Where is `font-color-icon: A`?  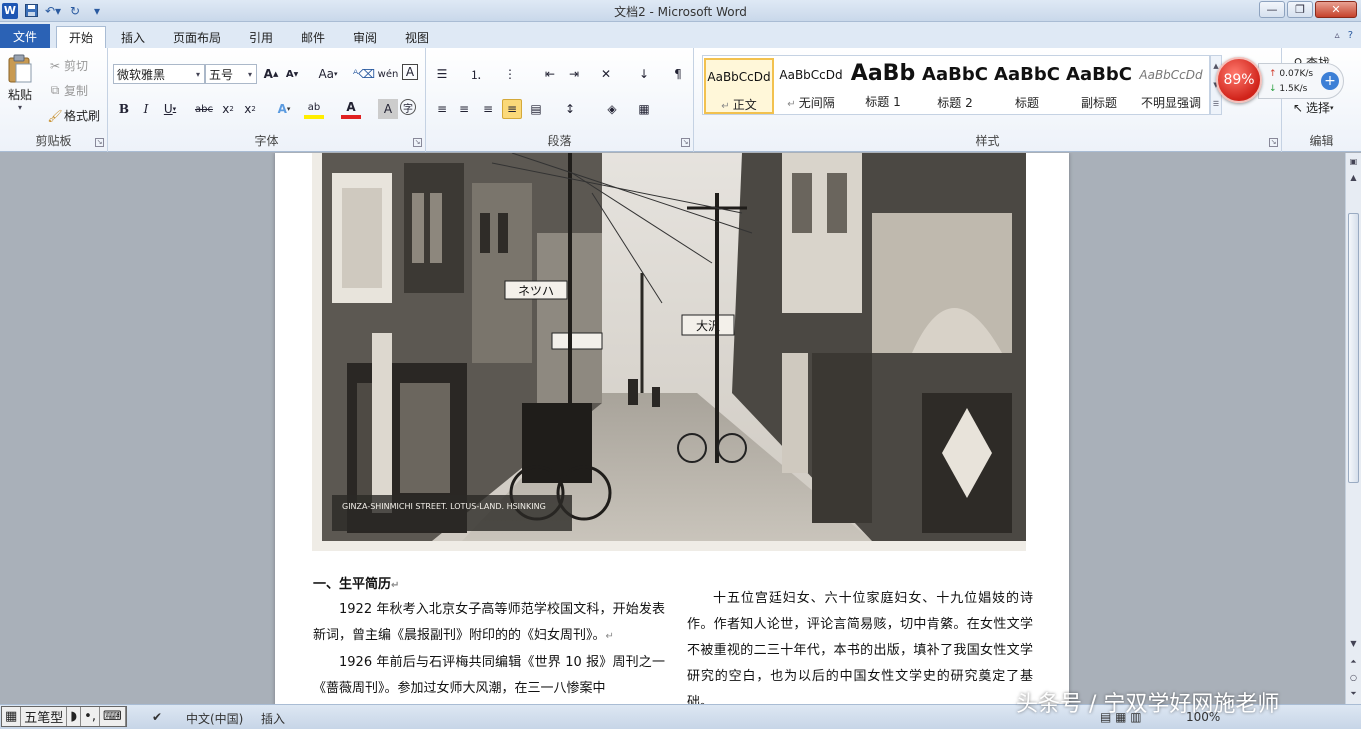
font-color-icon: A is located at coordinates (351, 109).